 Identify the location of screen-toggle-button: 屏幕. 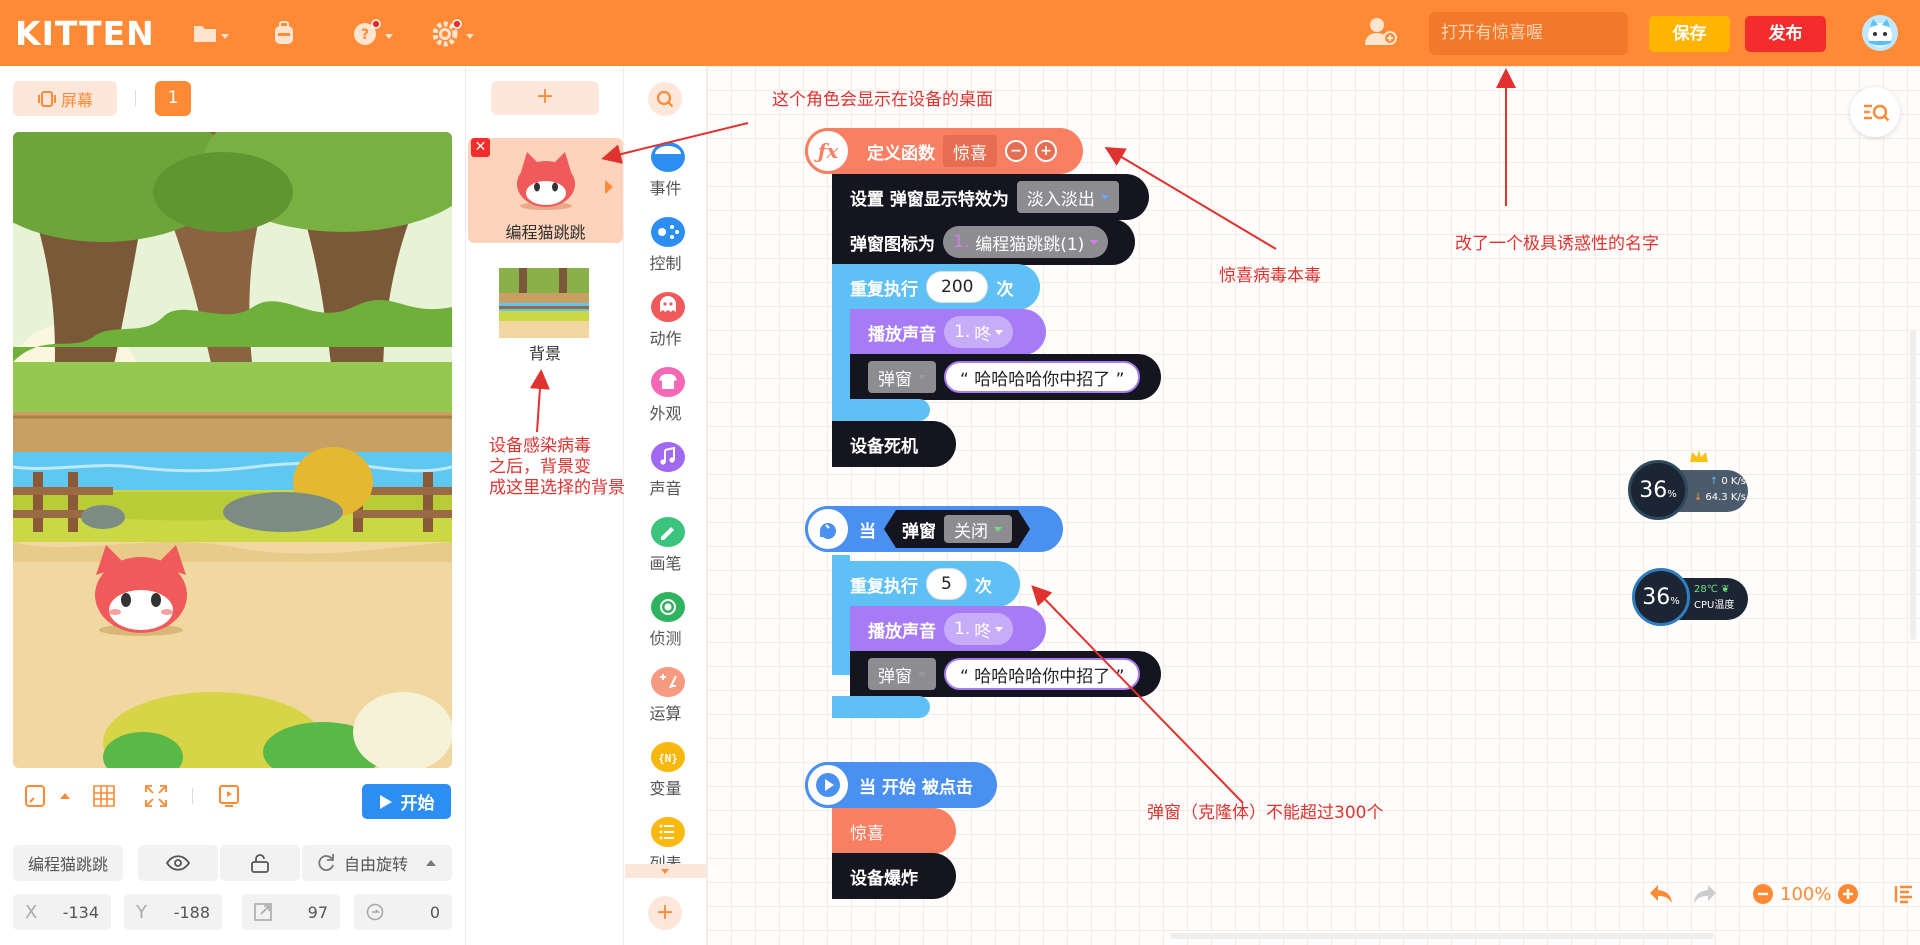
(65, 98).